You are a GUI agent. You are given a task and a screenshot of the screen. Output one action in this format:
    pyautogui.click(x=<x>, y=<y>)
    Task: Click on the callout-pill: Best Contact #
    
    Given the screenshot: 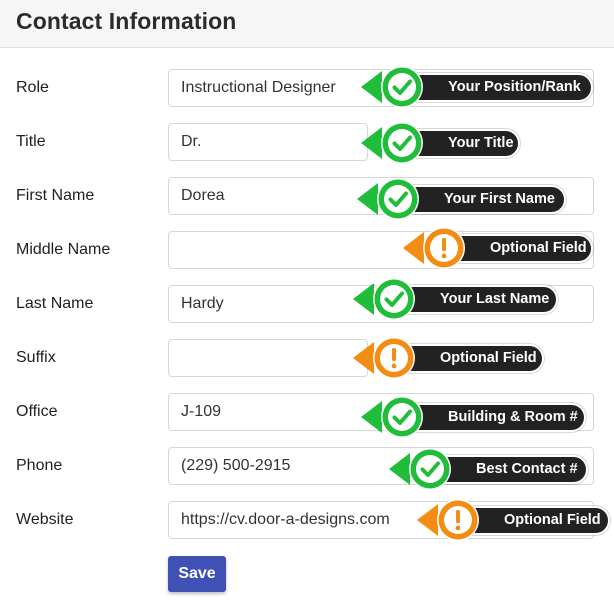 What is the action you would take?
    pyautogui.click(x=508, y=469)
    